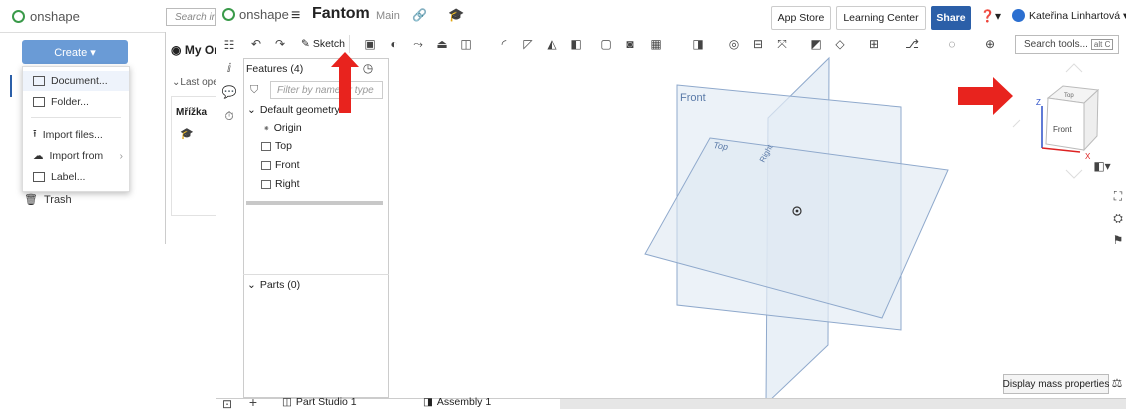  I want to click on x-axis-label: X, so click(1088, 156).